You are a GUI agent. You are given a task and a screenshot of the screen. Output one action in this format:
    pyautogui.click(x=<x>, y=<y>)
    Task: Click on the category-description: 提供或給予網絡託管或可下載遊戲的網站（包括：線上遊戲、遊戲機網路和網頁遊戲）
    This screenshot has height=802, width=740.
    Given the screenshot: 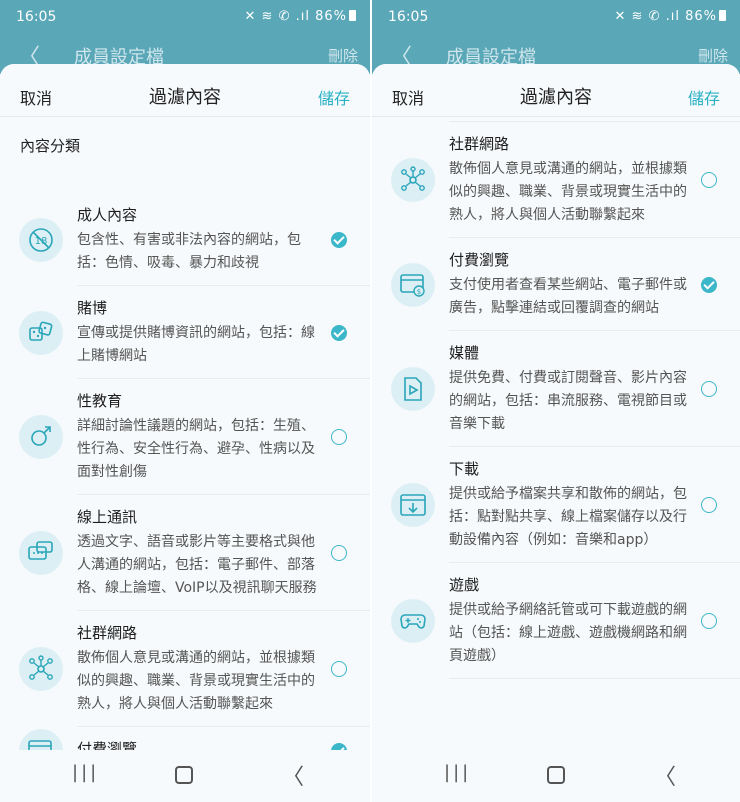 What is the action you would take?
    pyautogui.click(x=568, y=633)
    